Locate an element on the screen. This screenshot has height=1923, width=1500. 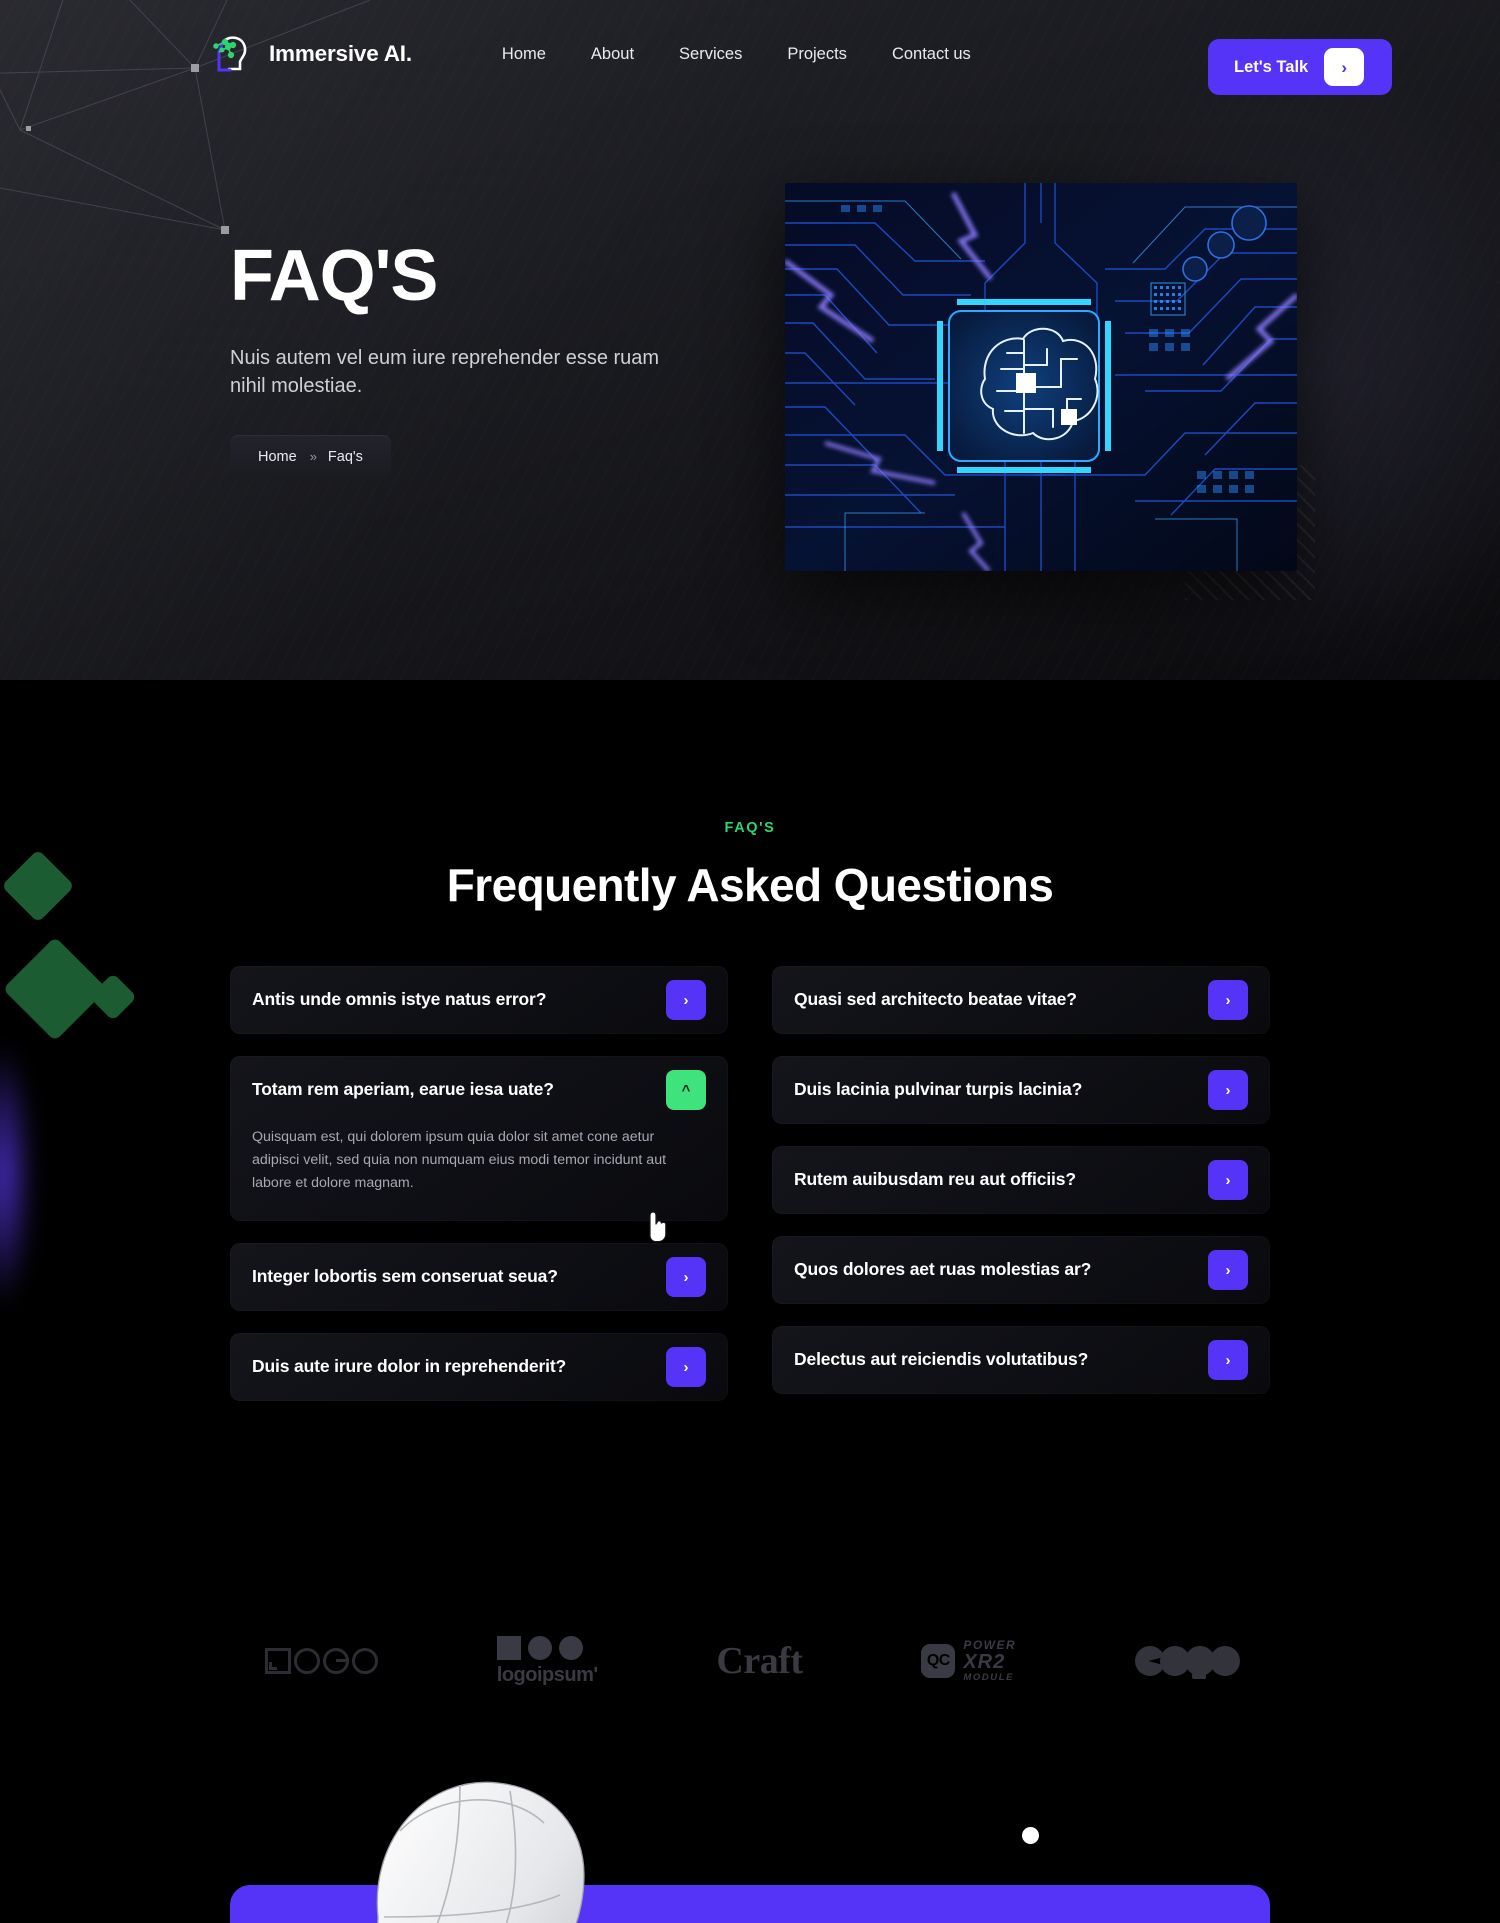
faq-header: Integer lobortis sem conseruat seua? › is located at coordinates (479, 1277).